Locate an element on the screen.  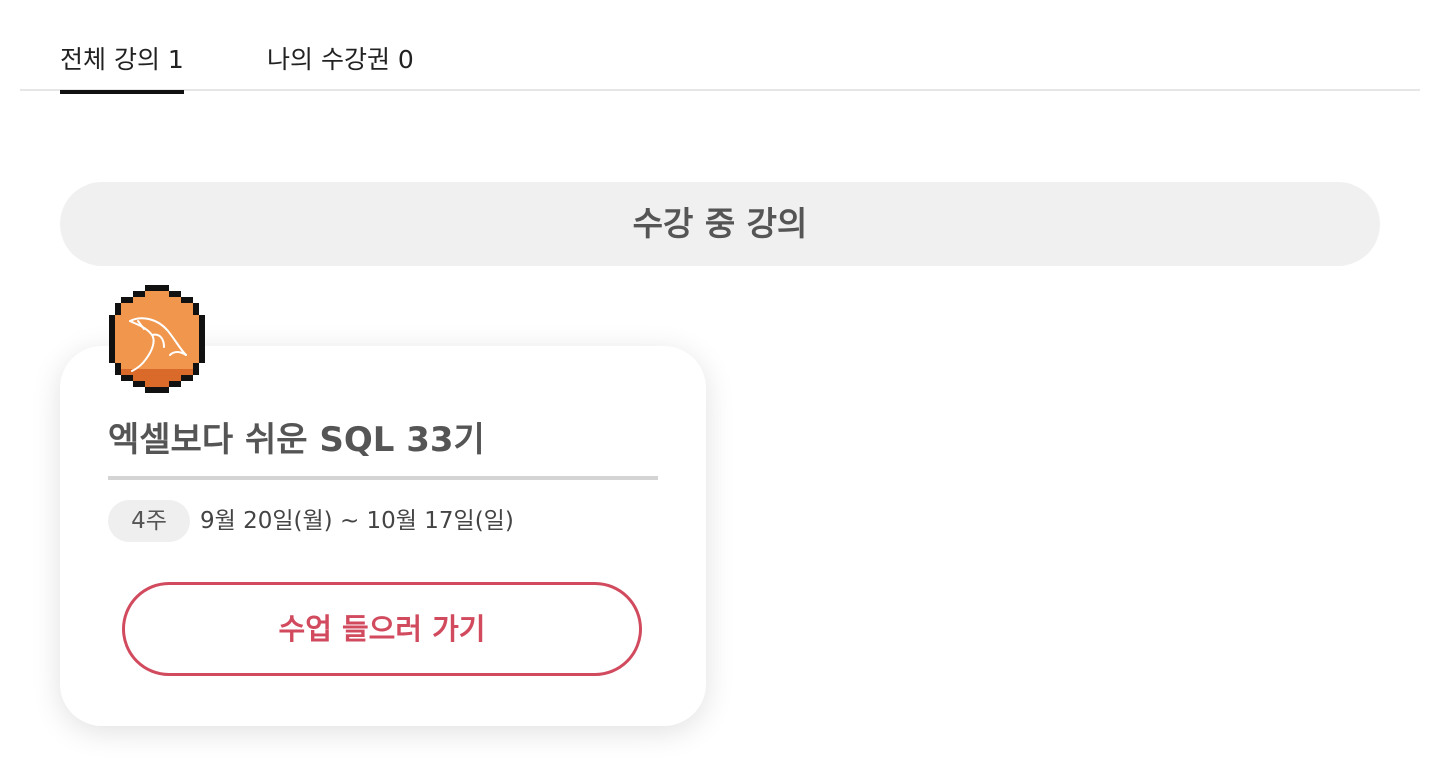
section-header-in-progress: 수강 중 강의 is located at coordinates (720, 224).